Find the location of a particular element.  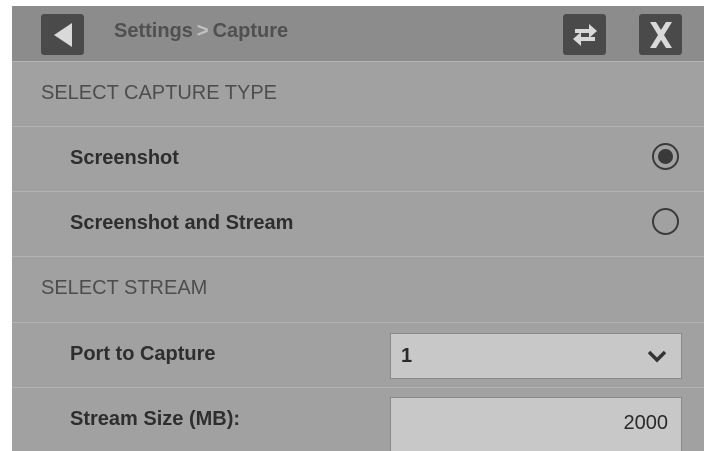

chevron-down-icon is located at coordinates (657, 356).